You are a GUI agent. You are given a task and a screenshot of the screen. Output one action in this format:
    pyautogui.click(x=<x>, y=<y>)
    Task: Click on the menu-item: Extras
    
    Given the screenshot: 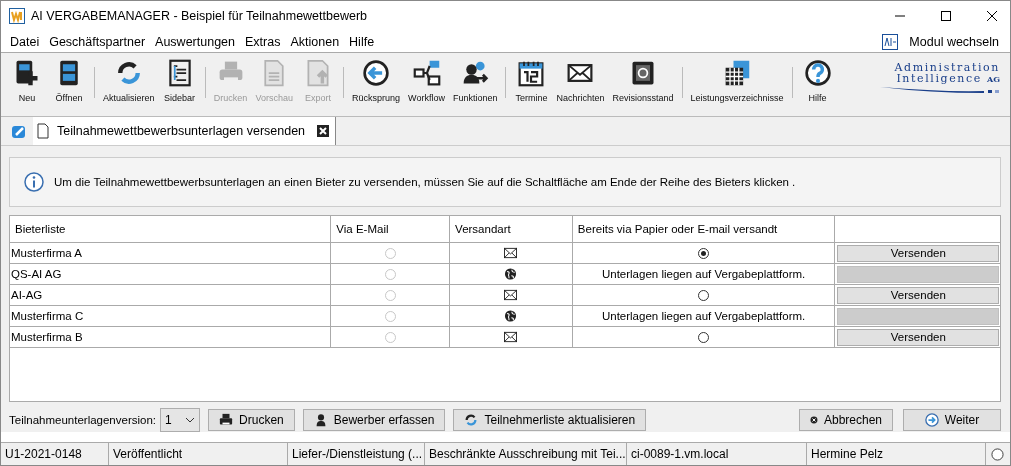 What is the action you would take?
    pyautogui.click(x=263, y=41)
    